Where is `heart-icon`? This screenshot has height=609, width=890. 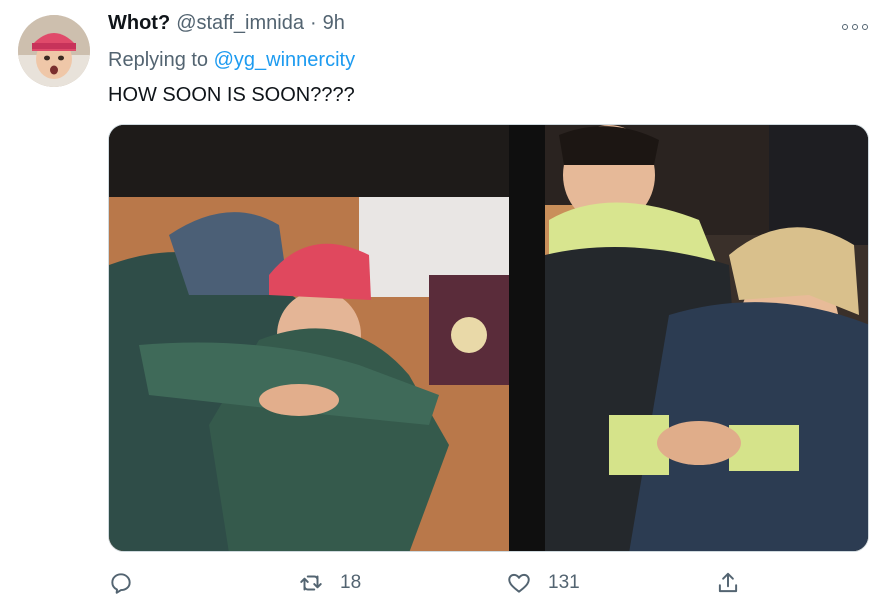 heart-icon is located at coordinates (519, 583).